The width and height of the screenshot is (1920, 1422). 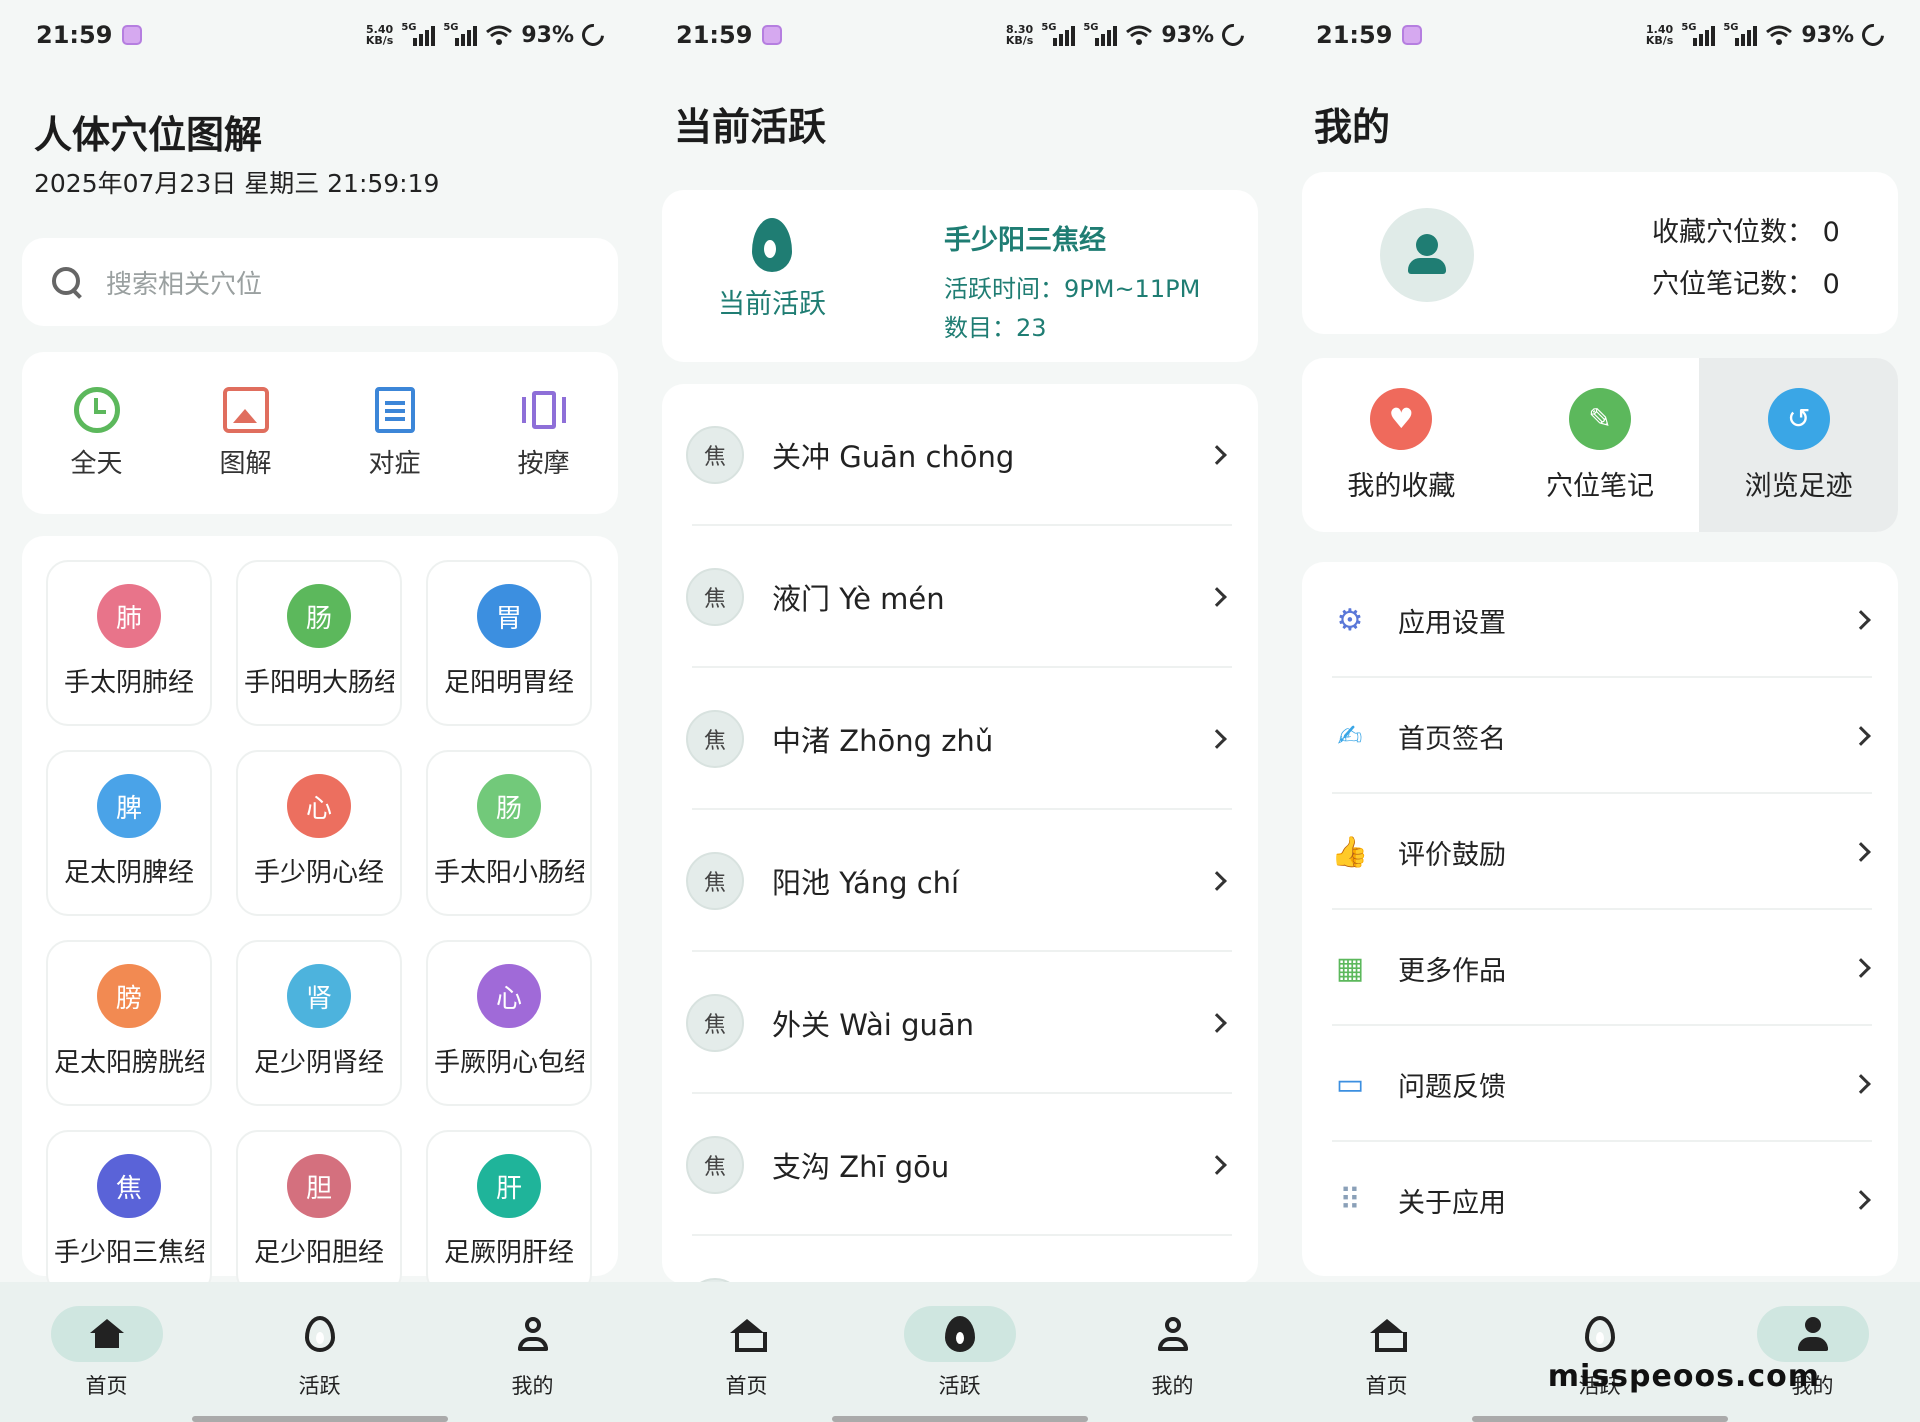 I want to click on meridian-name: 足少阴肾经, so click(x=318, y=1063).